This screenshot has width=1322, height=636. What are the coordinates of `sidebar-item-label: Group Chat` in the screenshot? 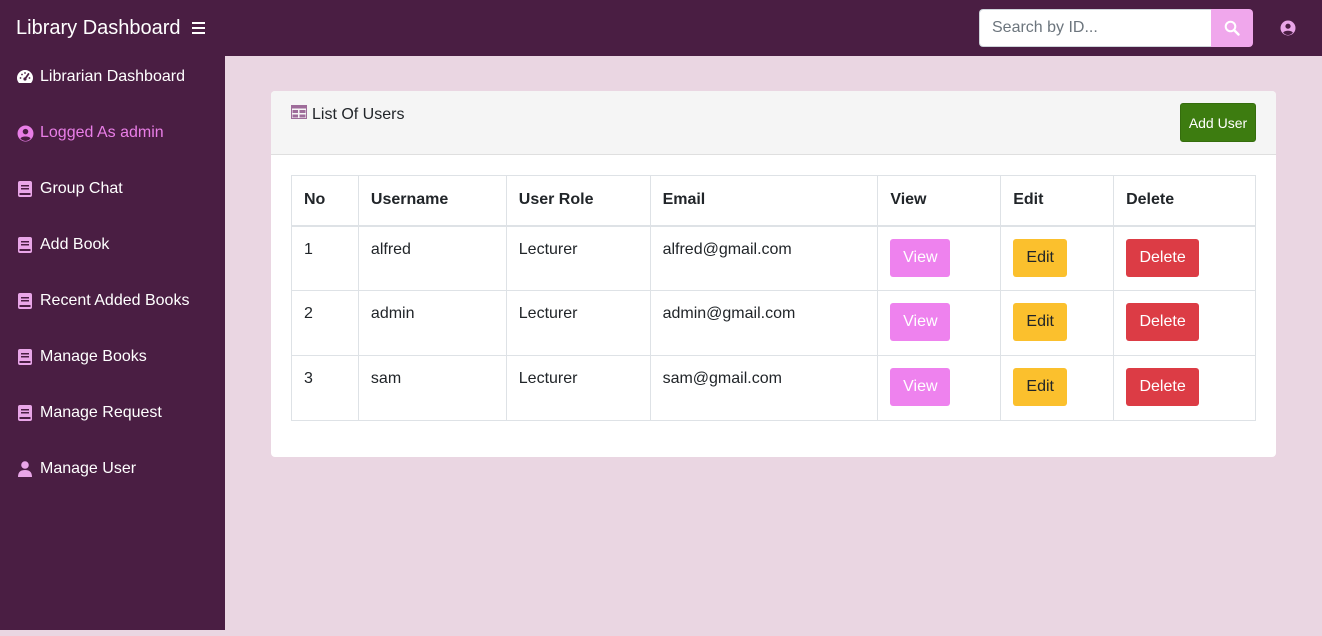 It's located at (81, 188).